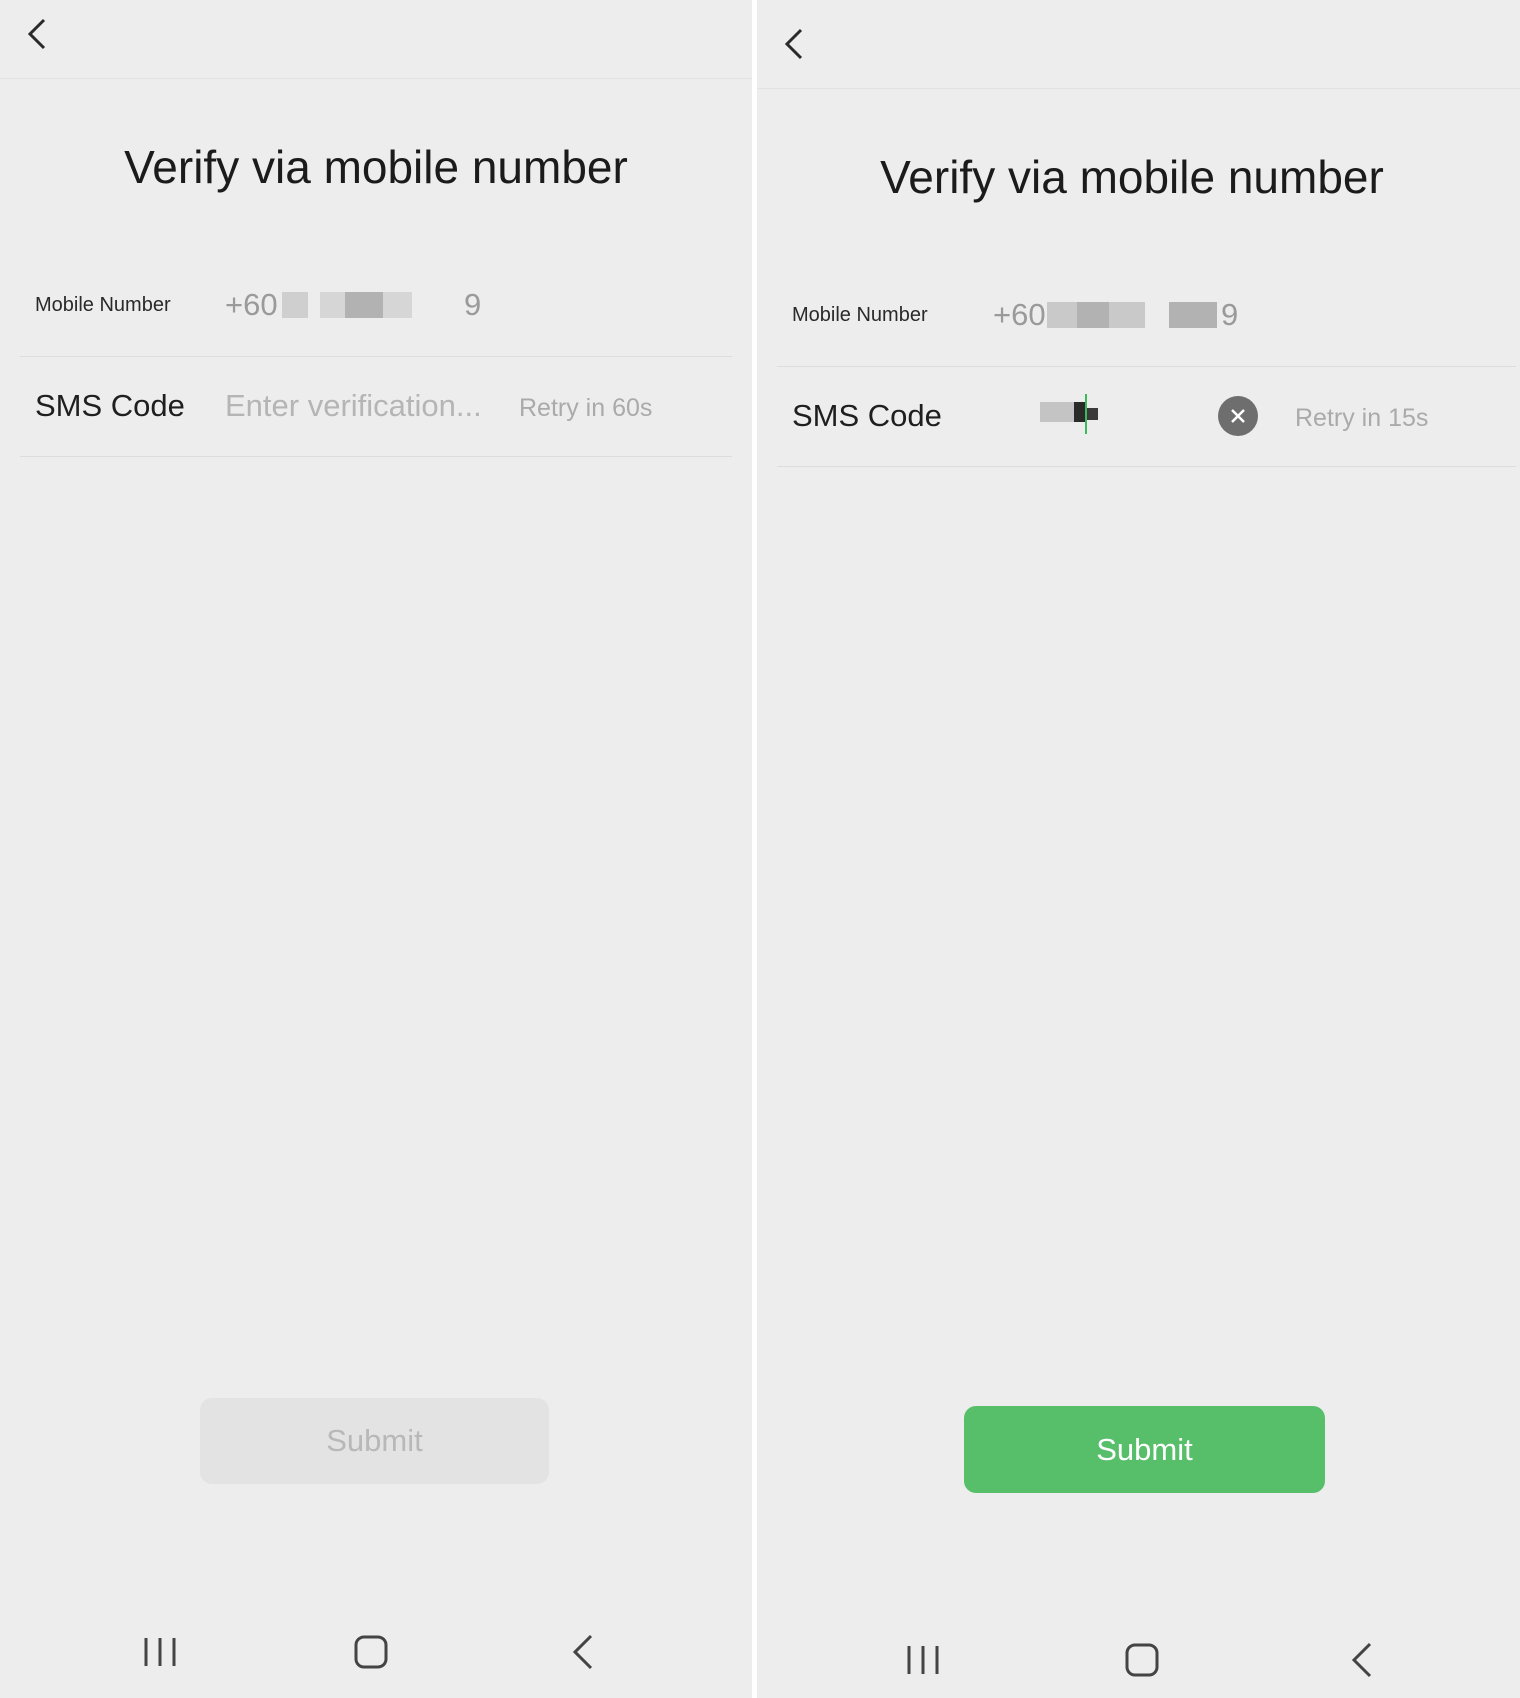 Image resolution: width=1520 pixels, height=1698 pixels. Describe the element at coordinates (1086, 414) in the screenshot. I see `text-cursor` at that location.